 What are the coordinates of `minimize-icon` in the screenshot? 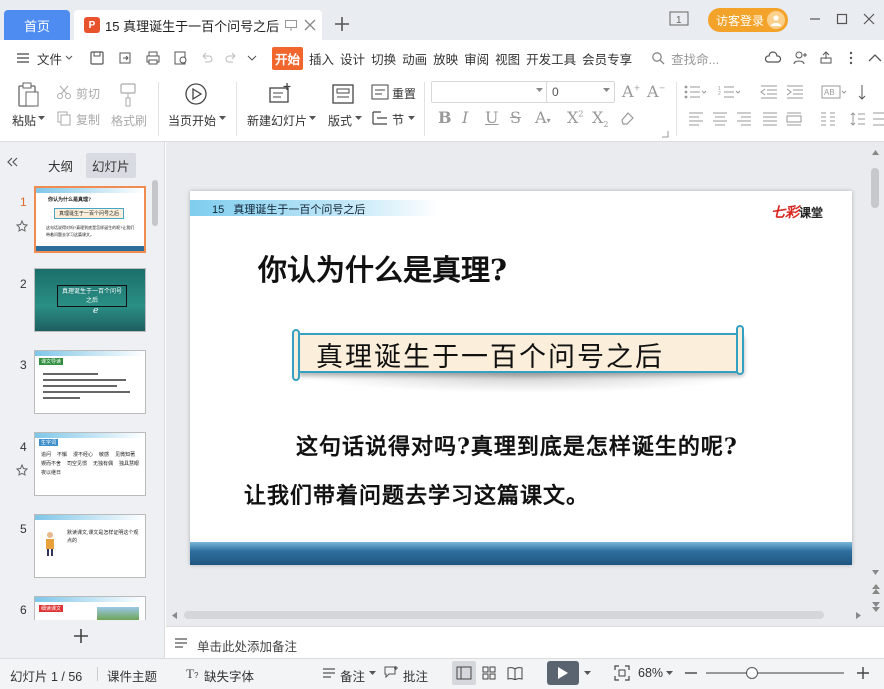 It's located at (815, 19).